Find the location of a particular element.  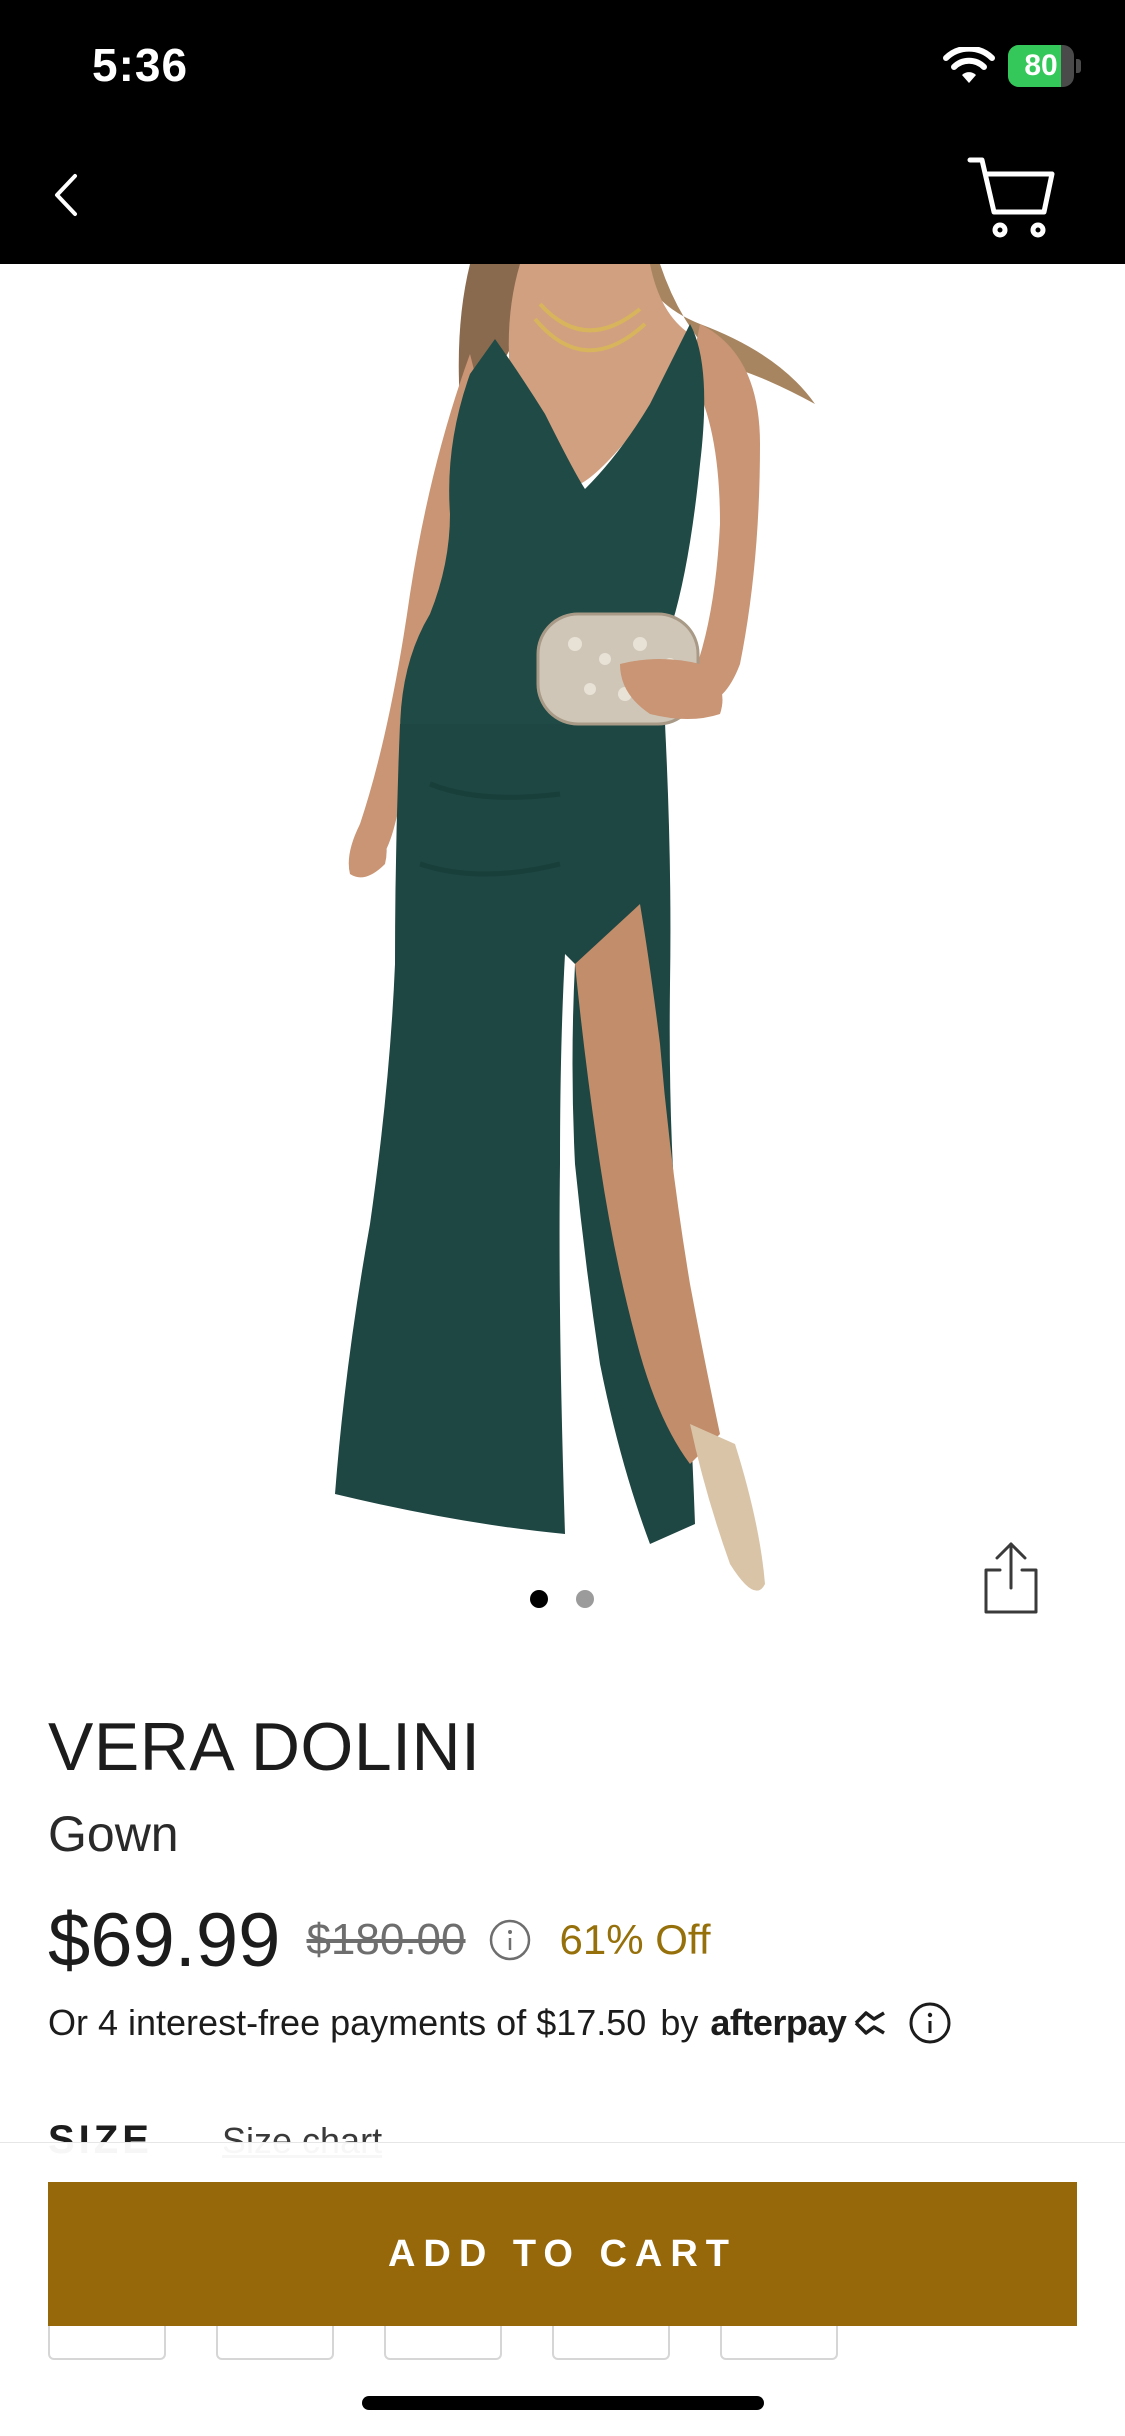

price-row: $69.99 $180.00 61% Off is located at coordinates (379, 1940).